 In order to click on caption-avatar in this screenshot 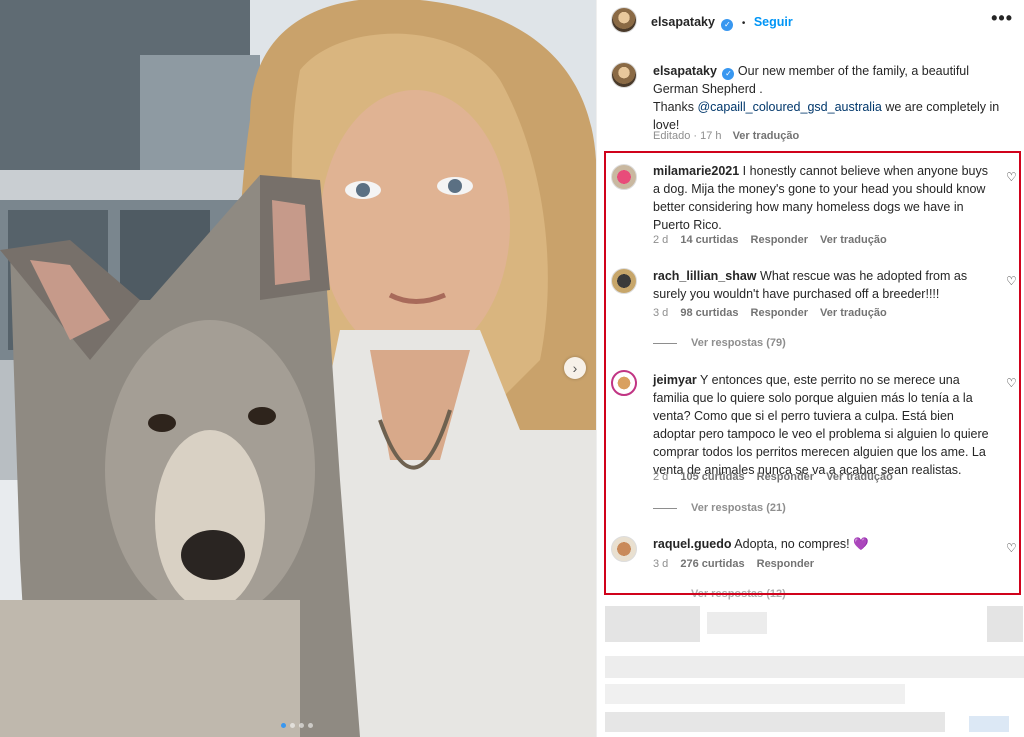, I will do `click(624, 75)`.